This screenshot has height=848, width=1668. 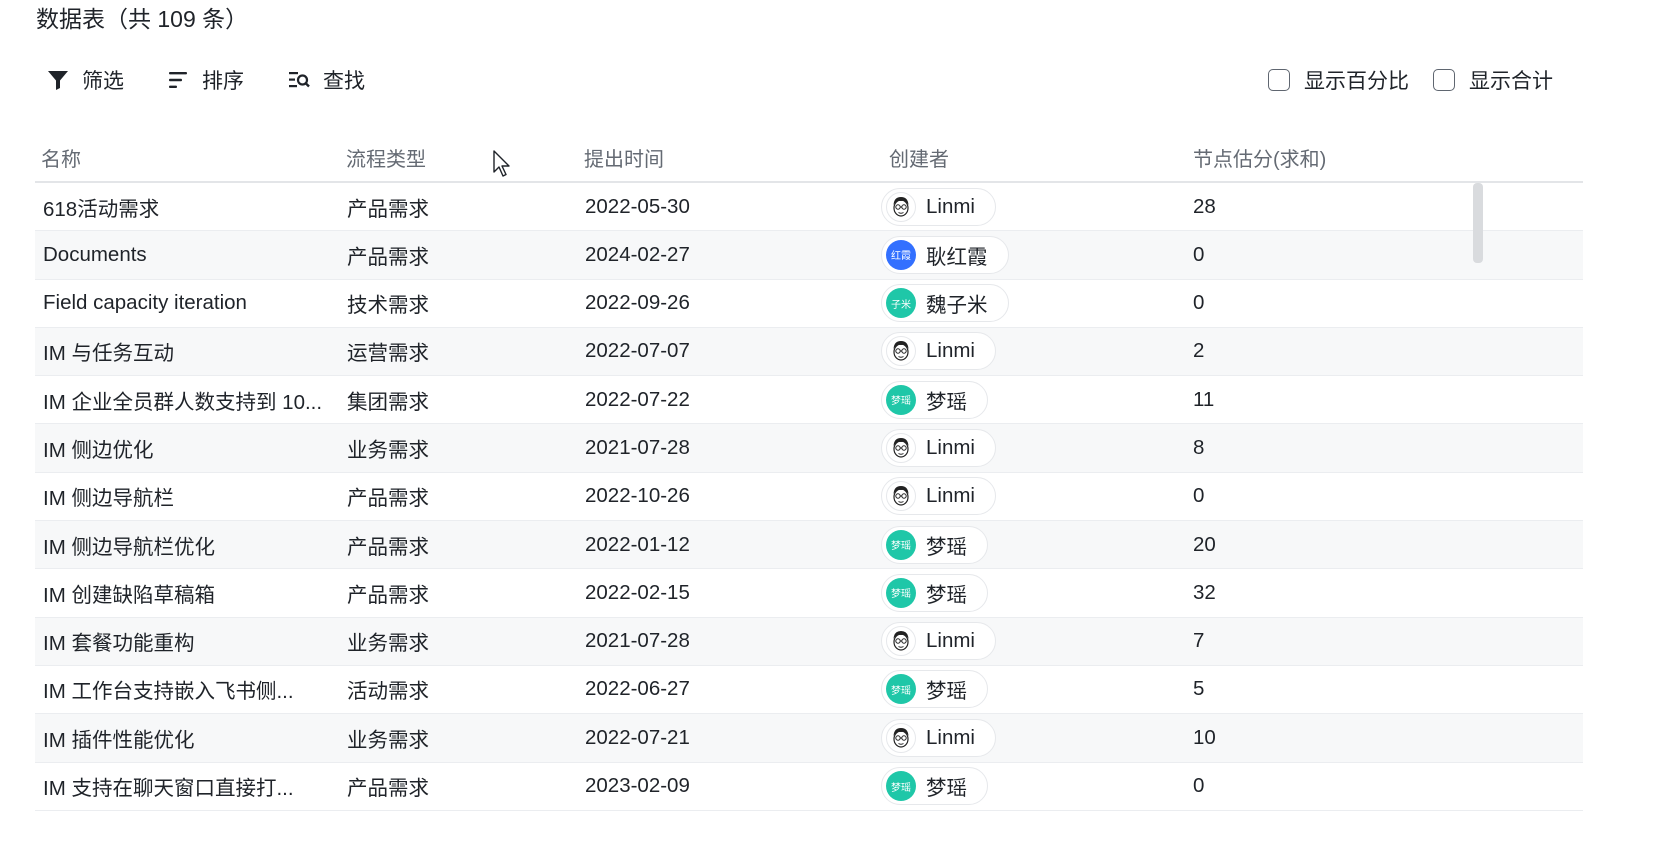 I want to click on cell-name: IM 侧边导航栏优化, so click(x=129, y=547).